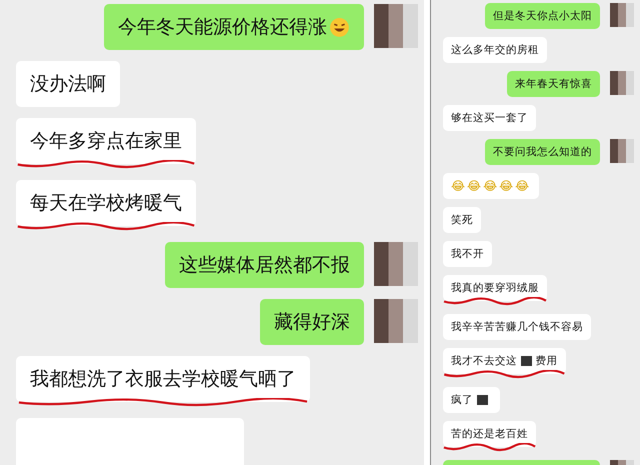 This screenshot has height=465, width=640. What do you see at coordinates (264, 265) in the screenshot?
I see `message-text: 这些媒体居然都不报` at bounding box center [264, 265].